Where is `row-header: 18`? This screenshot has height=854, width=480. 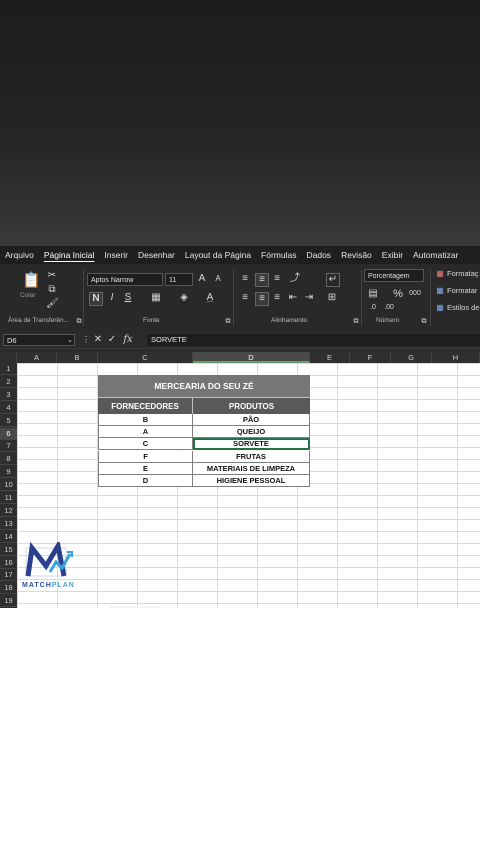
row-header: 18 is located at coordinates (8, 588).